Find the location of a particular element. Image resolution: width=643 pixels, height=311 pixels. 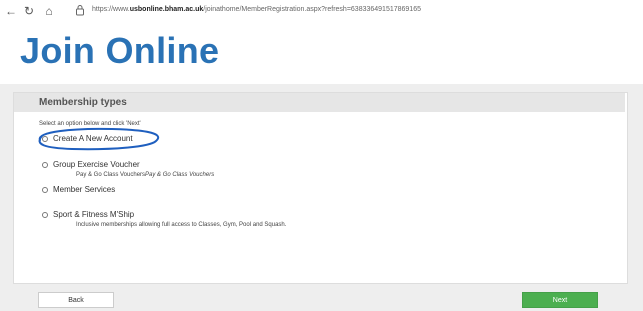

back-arrow-icon: ← is located at coordinates (11, 11).